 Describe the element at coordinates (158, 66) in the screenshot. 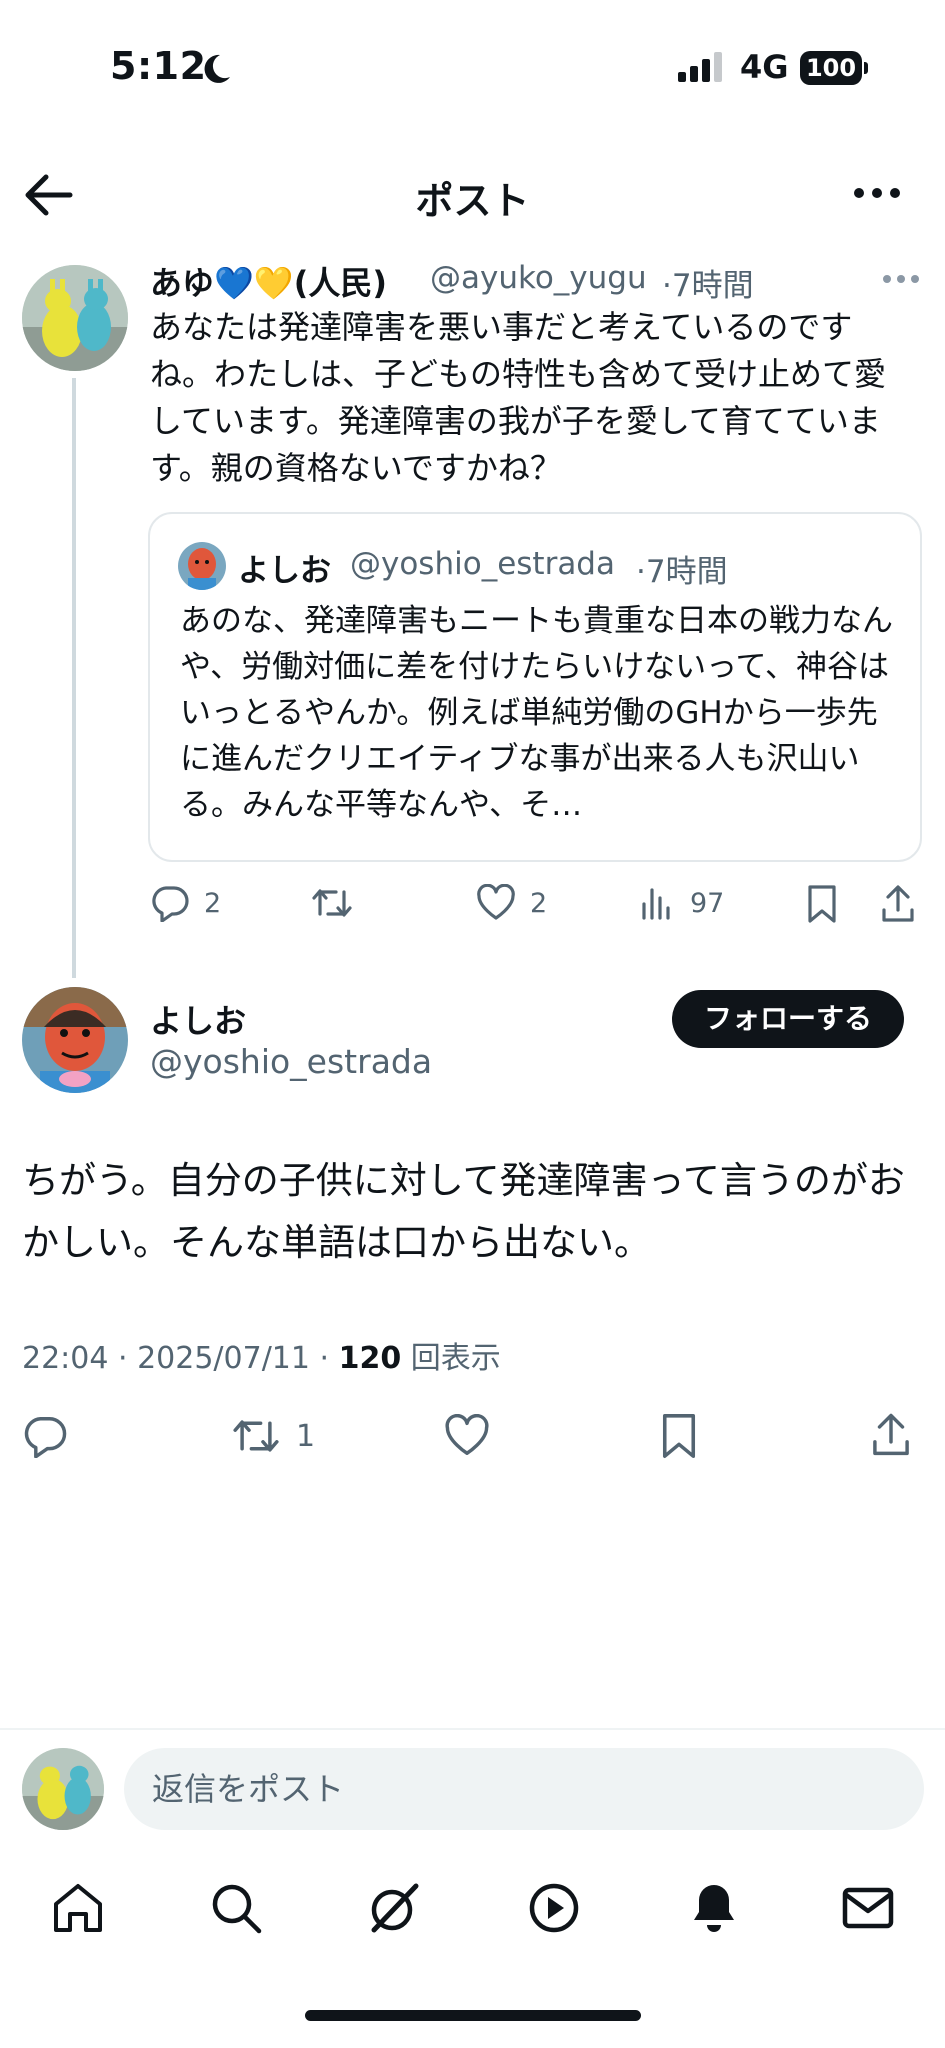

I see `status-time: 5:12` at that location.